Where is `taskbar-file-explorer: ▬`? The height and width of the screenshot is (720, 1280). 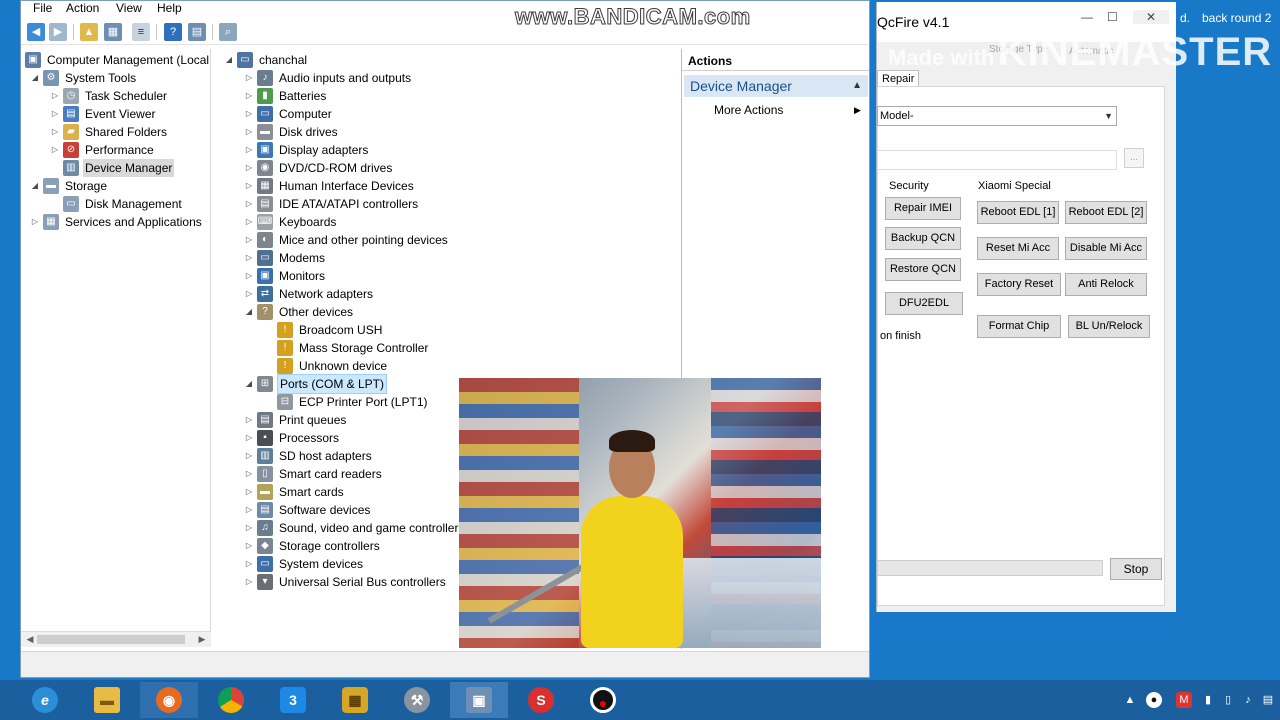 taskbar-file-explorer: ▬ is located at coordinates (107, 700).